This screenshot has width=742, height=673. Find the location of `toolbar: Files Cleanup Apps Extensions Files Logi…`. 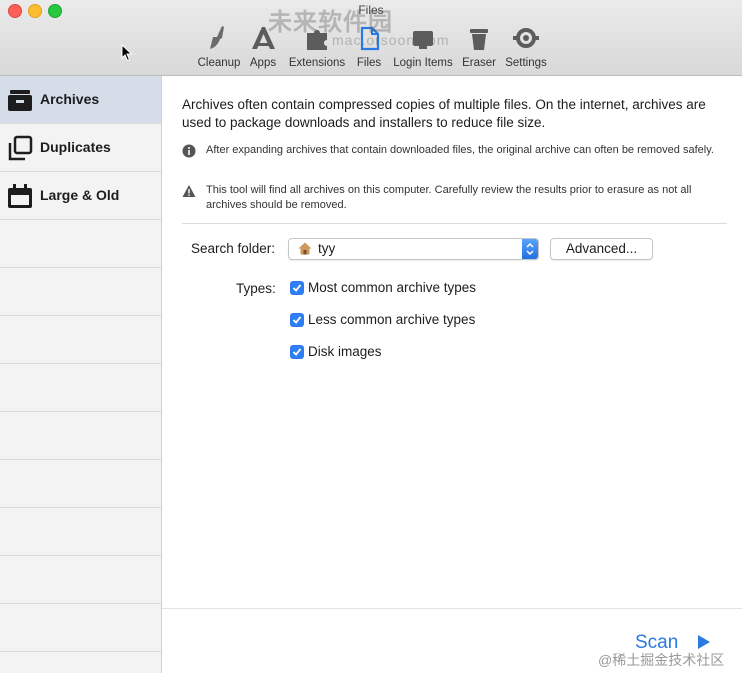

toolbar: Files Cleanup Apps Extensions Files Logi… is located at coordinates (371, 38).